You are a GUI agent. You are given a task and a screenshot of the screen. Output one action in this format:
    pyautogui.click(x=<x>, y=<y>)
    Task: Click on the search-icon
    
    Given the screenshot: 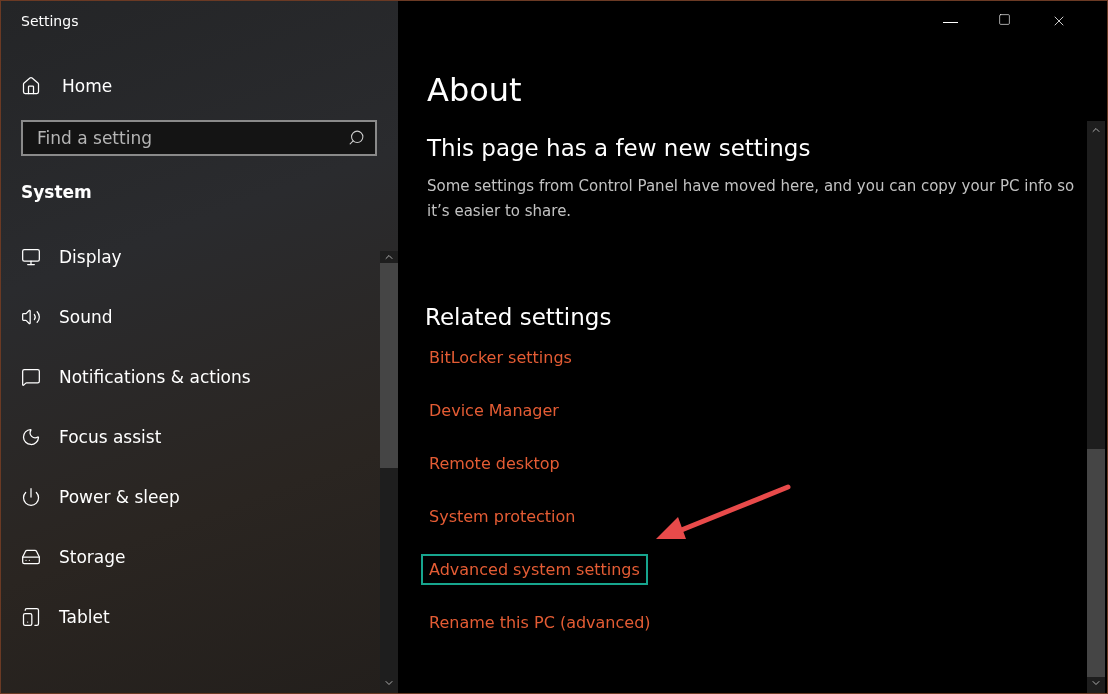 What is the action you would take?
    pyautogui.click(x=356, y=137)
    